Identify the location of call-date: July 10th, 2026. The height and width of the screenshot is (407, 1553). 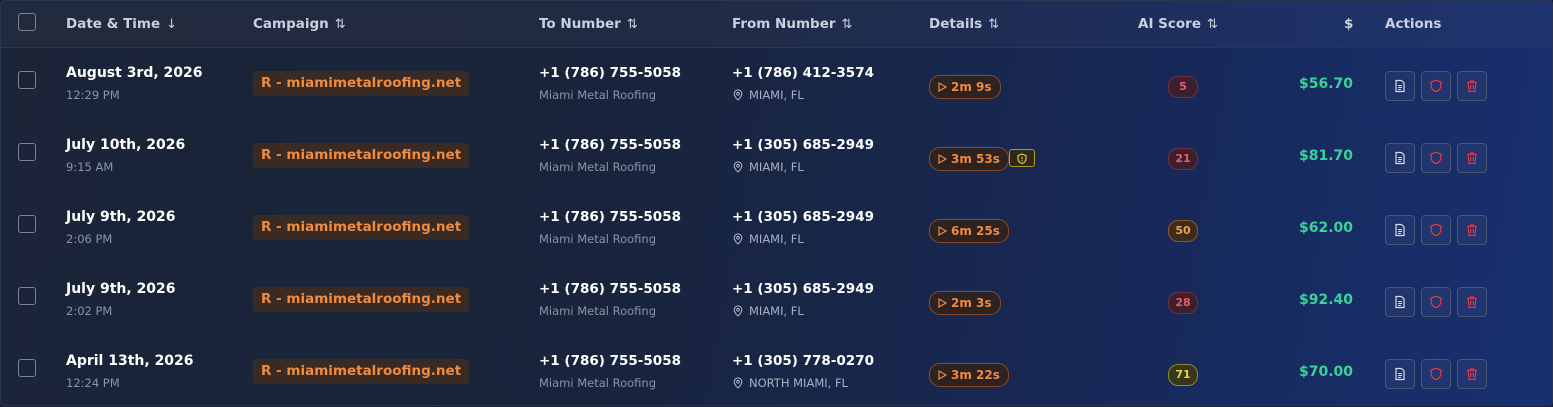
(126, 145).